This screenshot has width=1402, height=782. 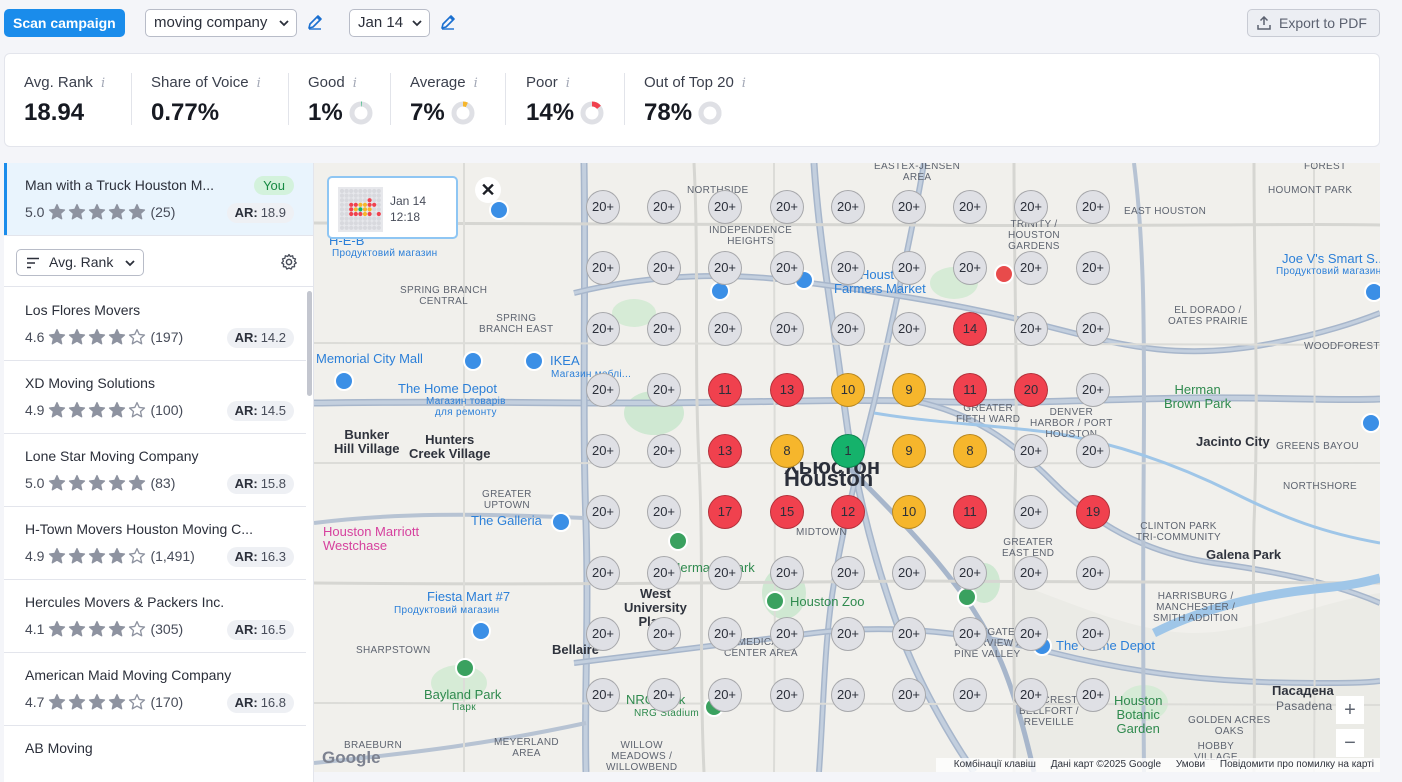 What do you see at coordinates (448, 22) in the screenshot?
I see `edit-date-icon` at bounding box center [448, 22].